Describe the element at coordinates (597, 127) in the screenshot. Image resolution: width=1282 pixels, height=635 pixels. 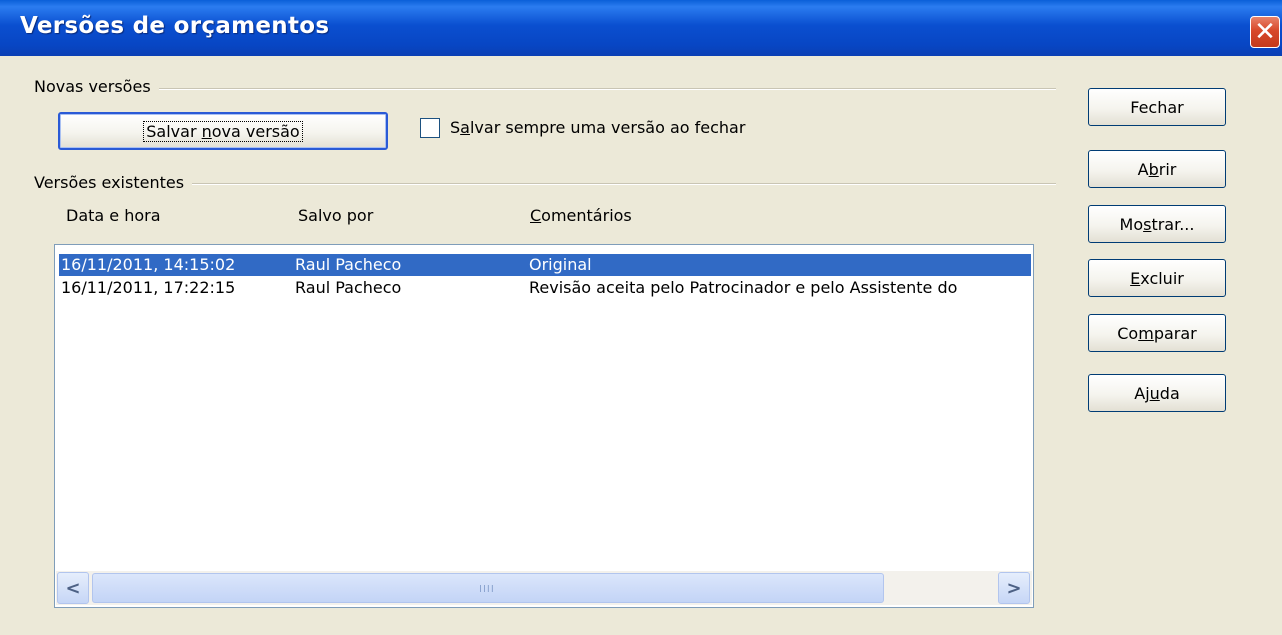
I see `always-save-label: Salvar sempre uma versão ao fechar` at that location.